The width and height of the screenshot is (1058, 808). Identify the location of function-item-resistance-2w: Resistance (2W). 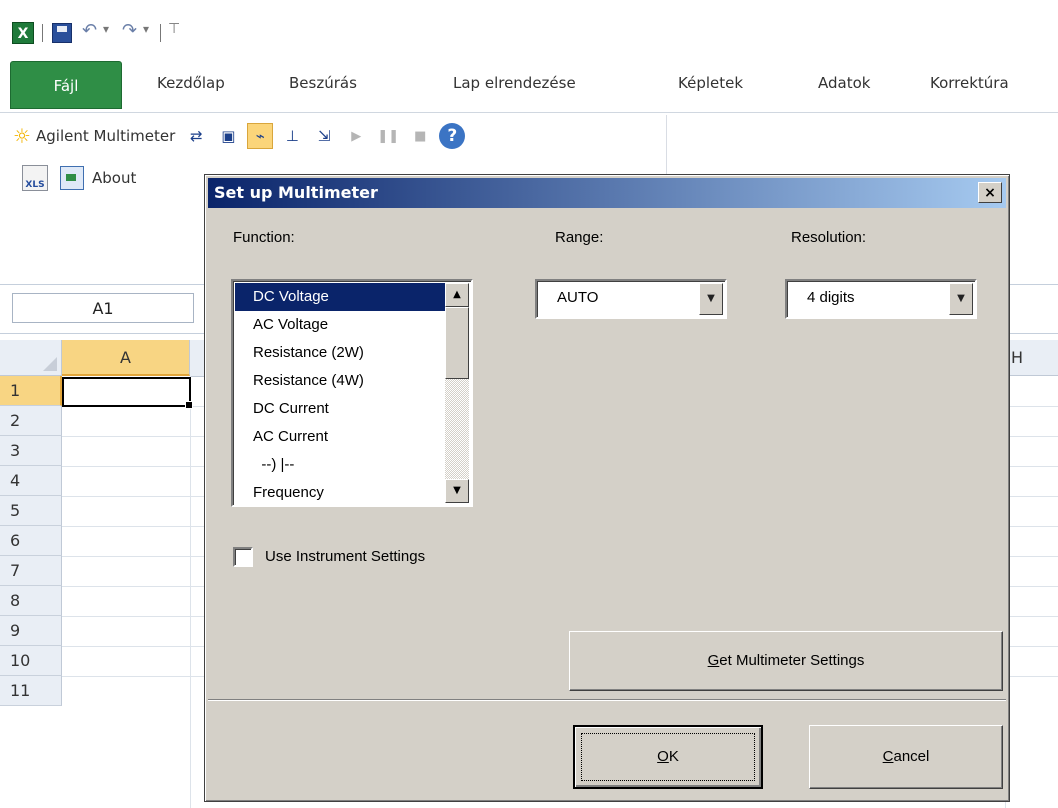
(341, 353).